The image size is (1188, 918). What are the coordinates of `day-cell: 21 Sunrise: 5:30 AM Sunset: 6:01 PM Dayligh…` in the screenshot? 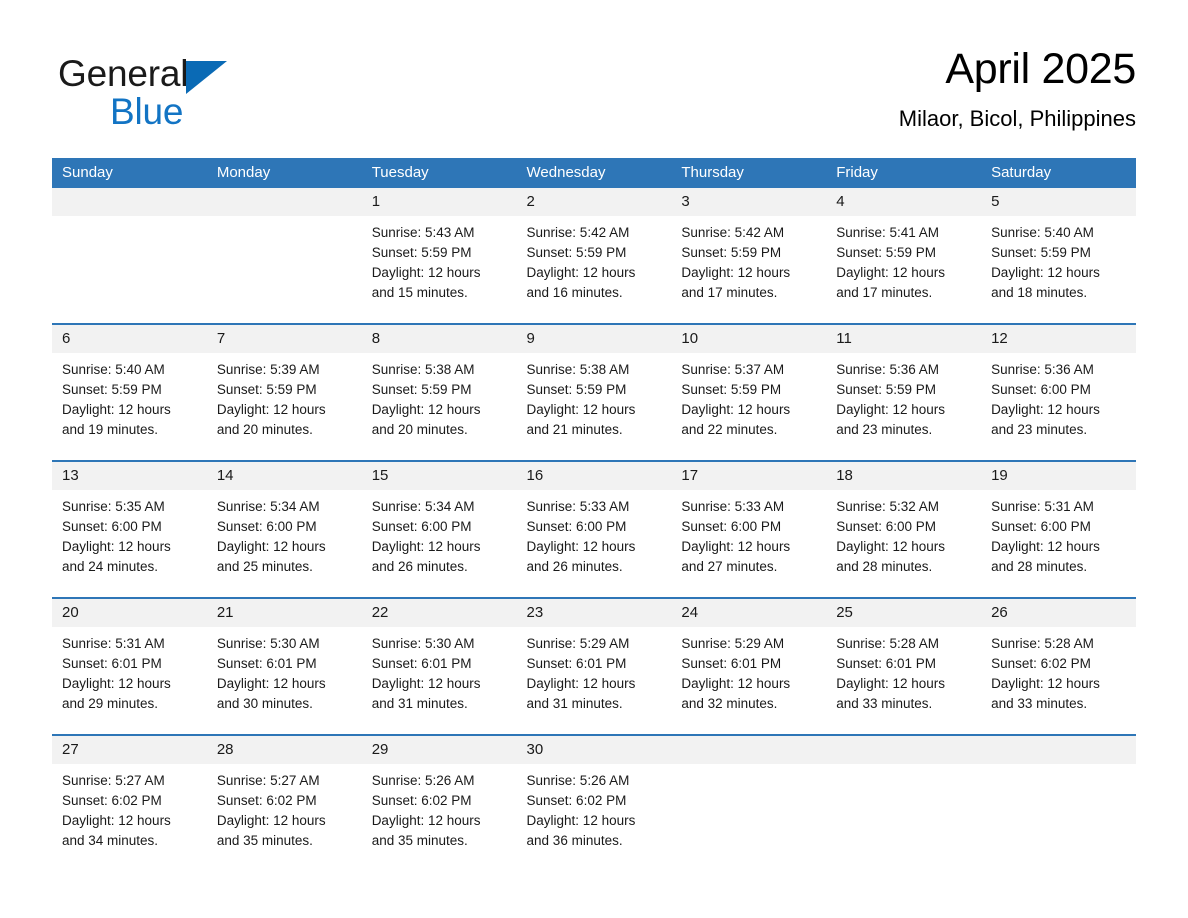 It's located at (284, 665).